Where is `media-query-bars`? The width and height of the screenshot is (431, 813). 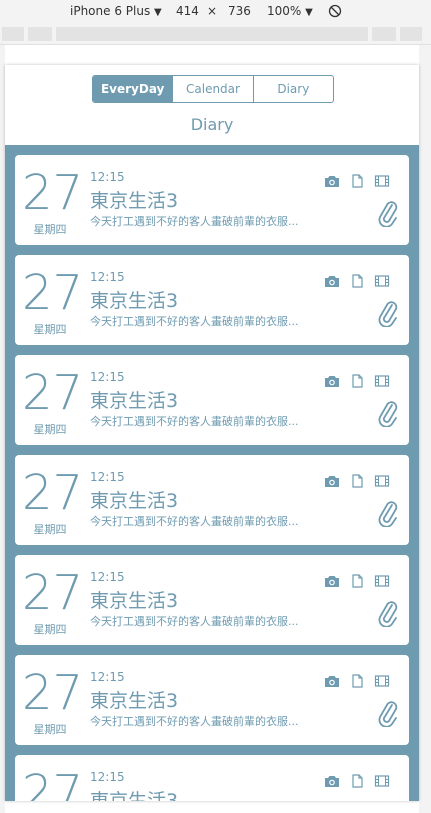 media-query-bars is located at coordinates (215, 34).